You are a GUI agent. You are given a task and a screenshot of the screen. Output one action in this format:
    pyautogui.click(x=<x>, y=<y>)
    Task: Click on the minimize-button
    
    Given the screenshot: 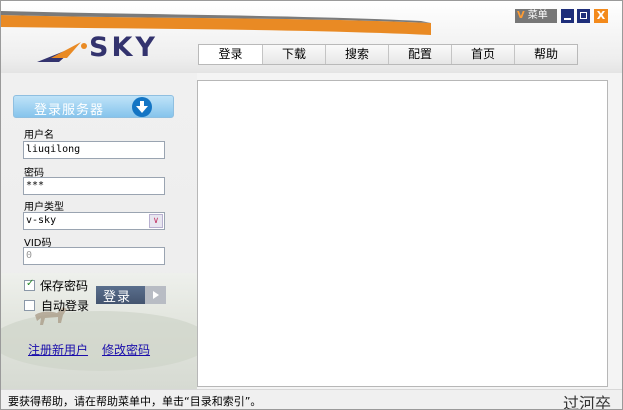 What is the action you would take?
    pyautogui.click(x=567, y=16)
    